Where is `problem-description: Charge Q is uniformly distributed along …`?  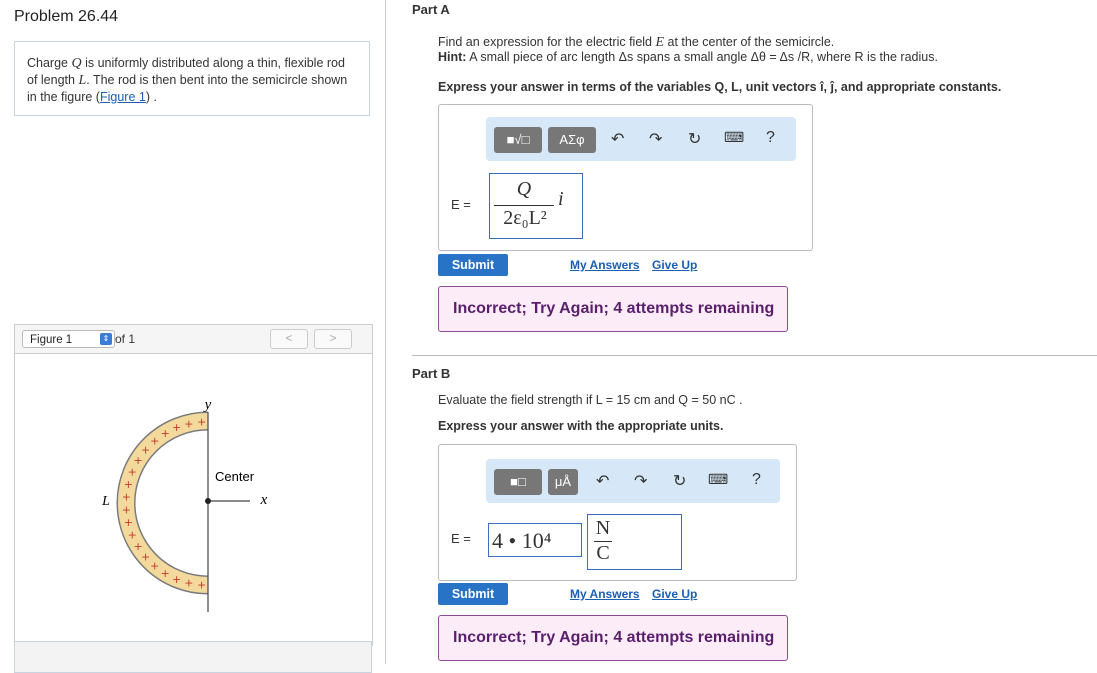 problem-description: Charge Q is uniformly distributed along … is located at coordinates (192, 78).